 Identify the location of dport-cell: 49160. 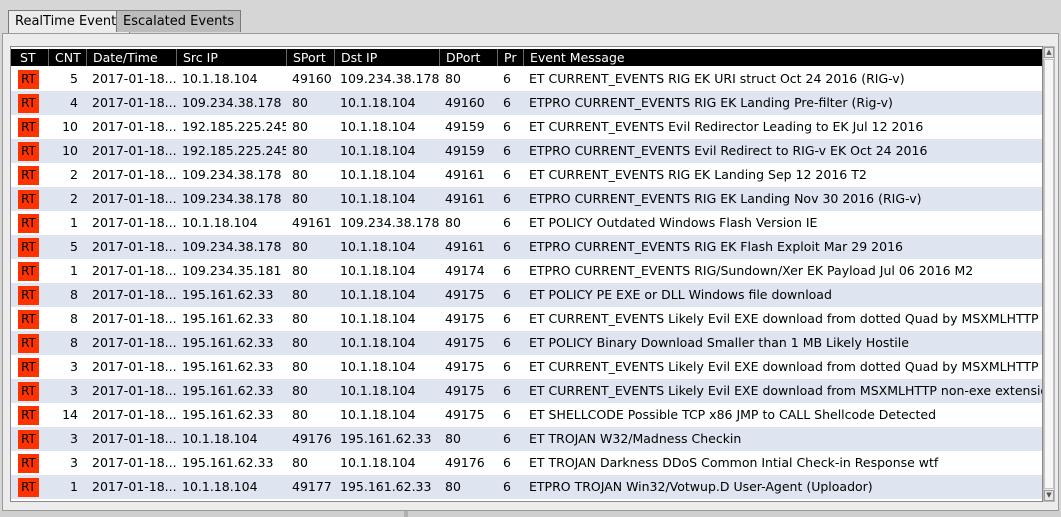
(465, 102).